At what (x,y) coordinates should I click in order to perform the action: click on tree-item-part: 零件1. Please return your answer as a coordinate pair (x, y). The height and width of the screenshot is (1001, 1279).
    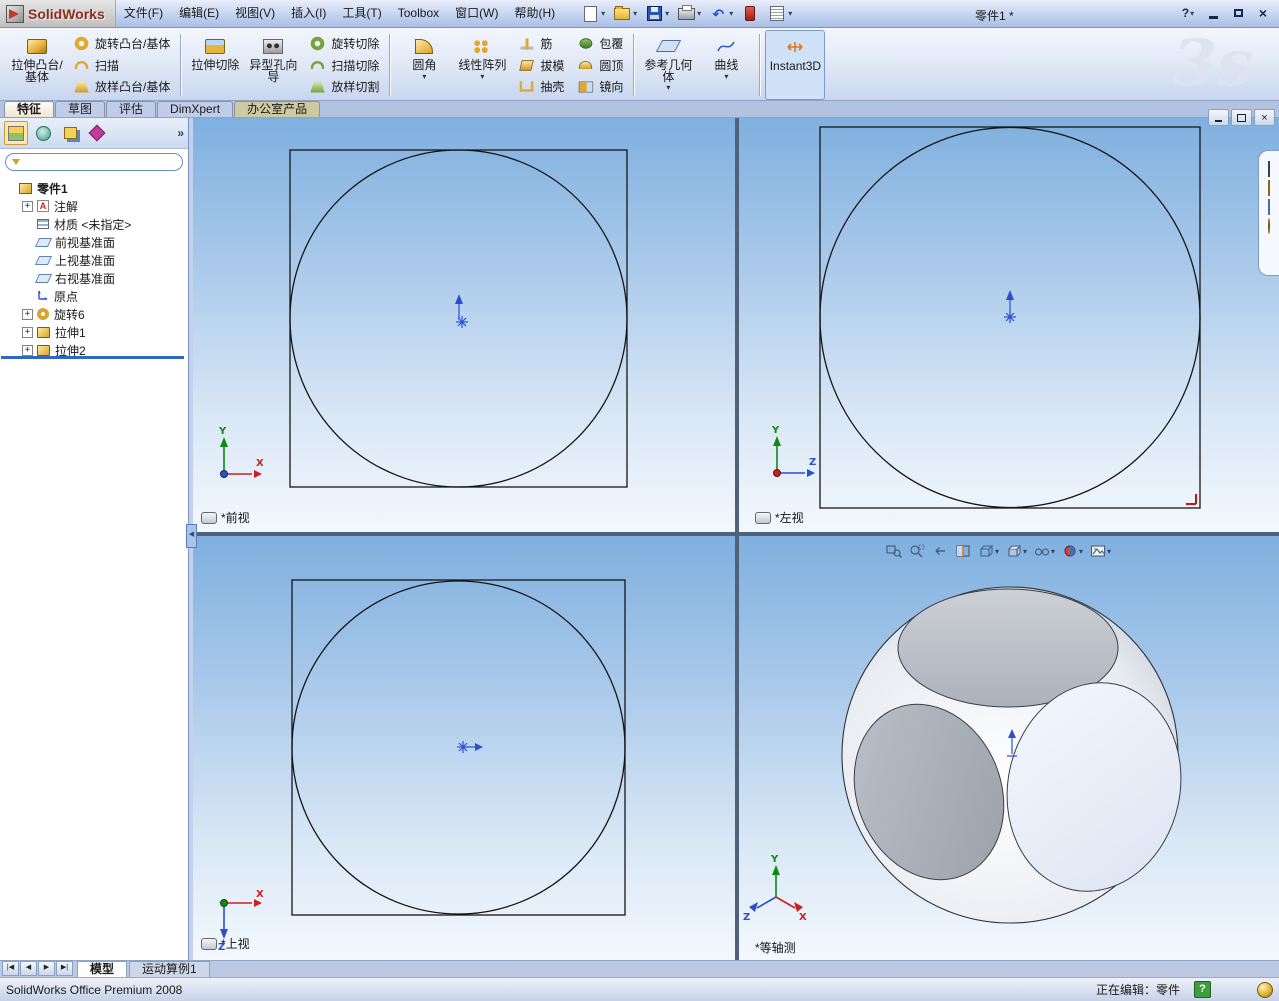
    Looking at the image, I should click on (94, 188).